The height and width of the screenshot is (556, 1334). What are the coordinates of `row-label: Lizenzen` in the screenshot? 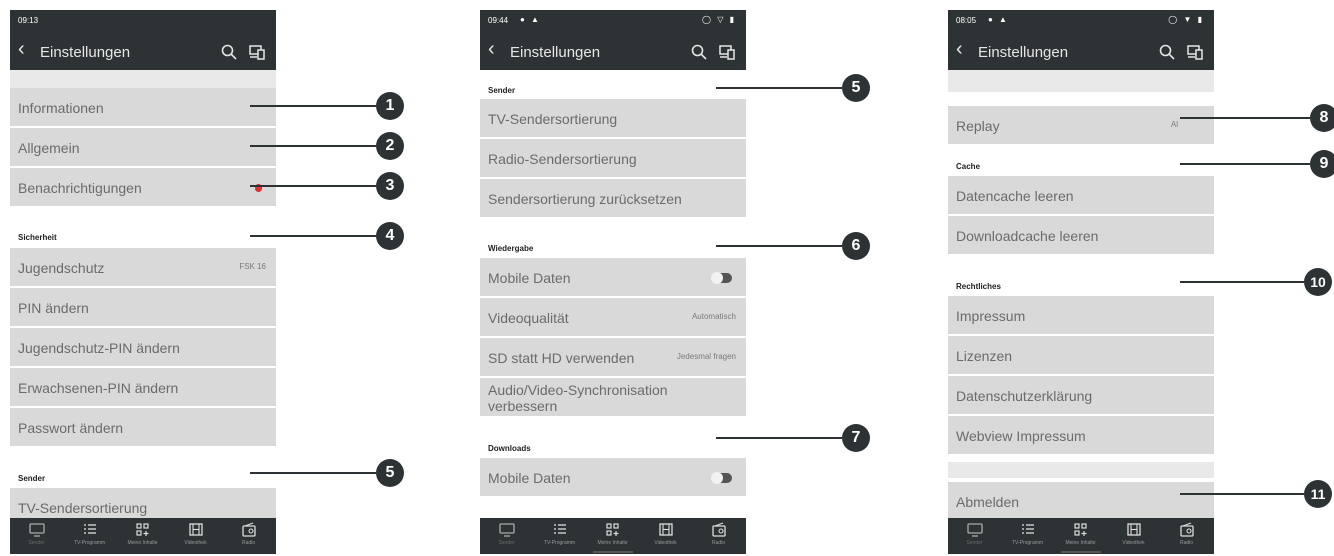 It's located at (984, 356).